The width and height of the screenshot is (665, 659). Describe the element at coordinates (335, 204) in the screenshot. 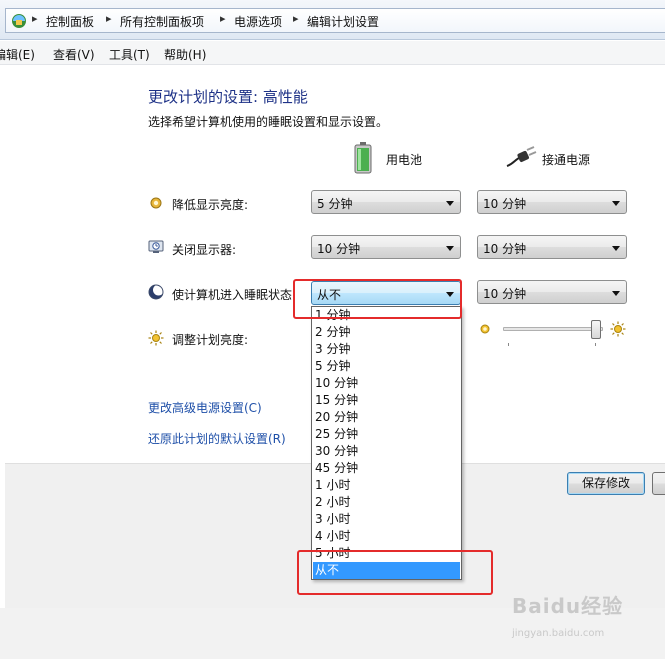

I see `select-value: 5 分钟` at that location.